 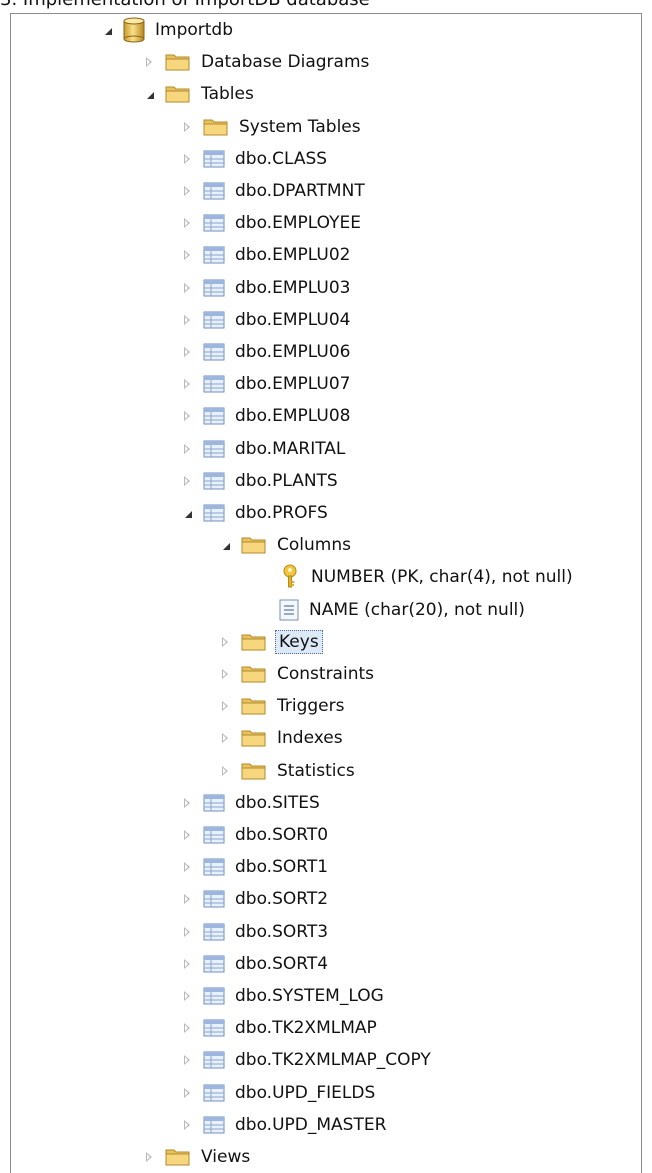 What do you see at coordinates (254, 835) in the screenshot?
I see `tree-node-dbo-sort0: dbo.SORT0` at bounding box center [254, 835].